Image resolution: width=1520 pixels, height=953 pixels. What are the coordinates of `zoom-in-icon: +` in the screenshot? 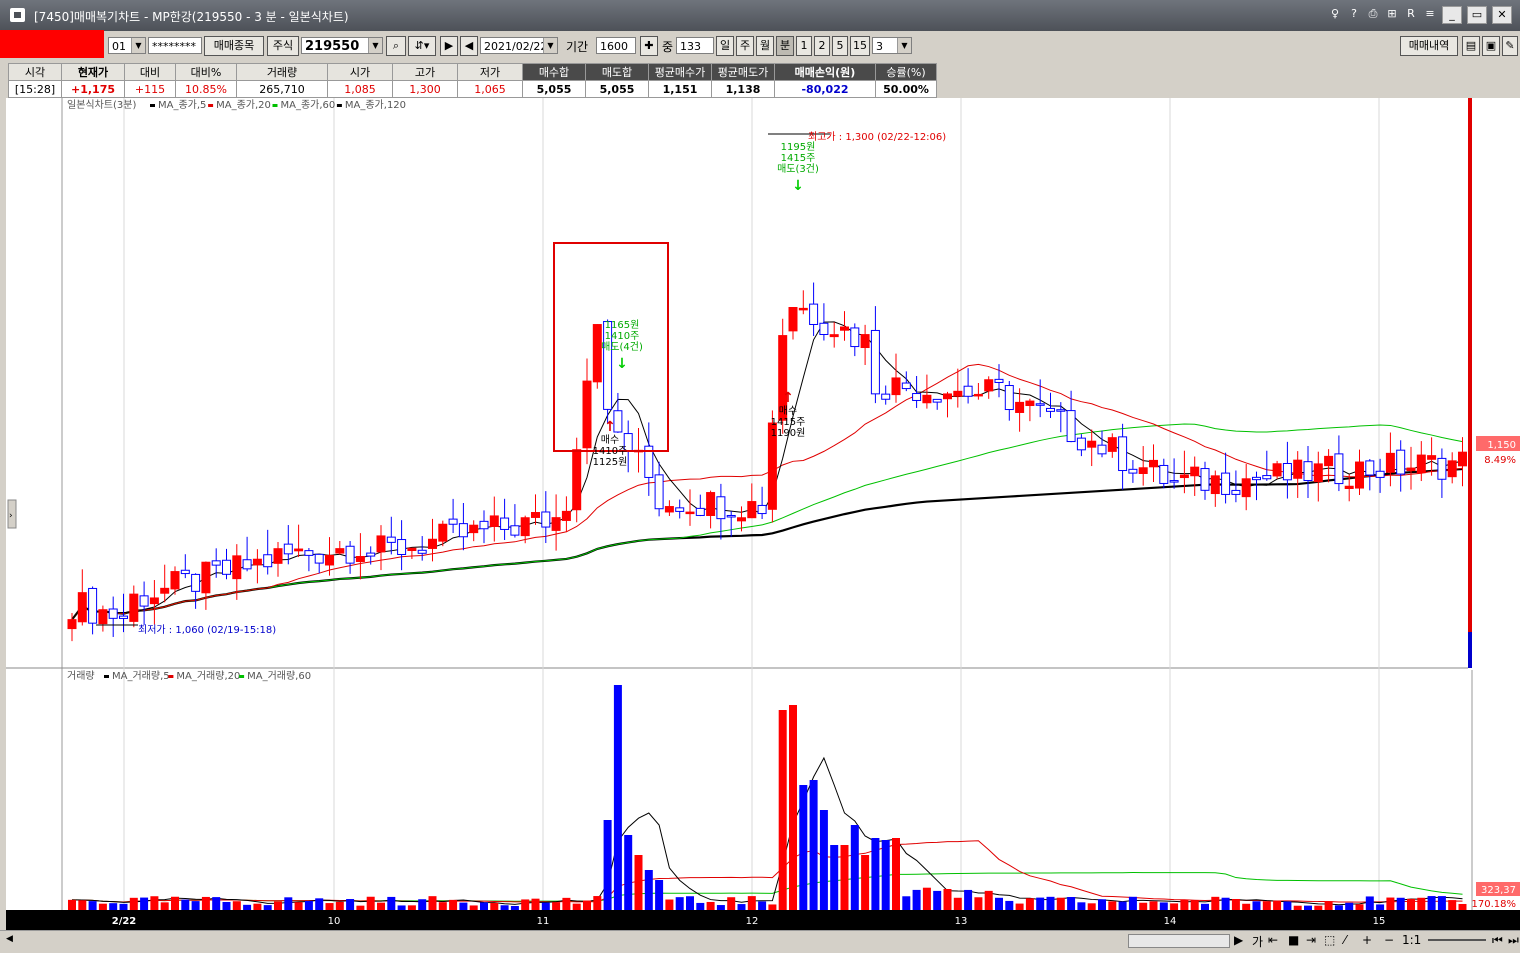 It's located at (1367, 940).